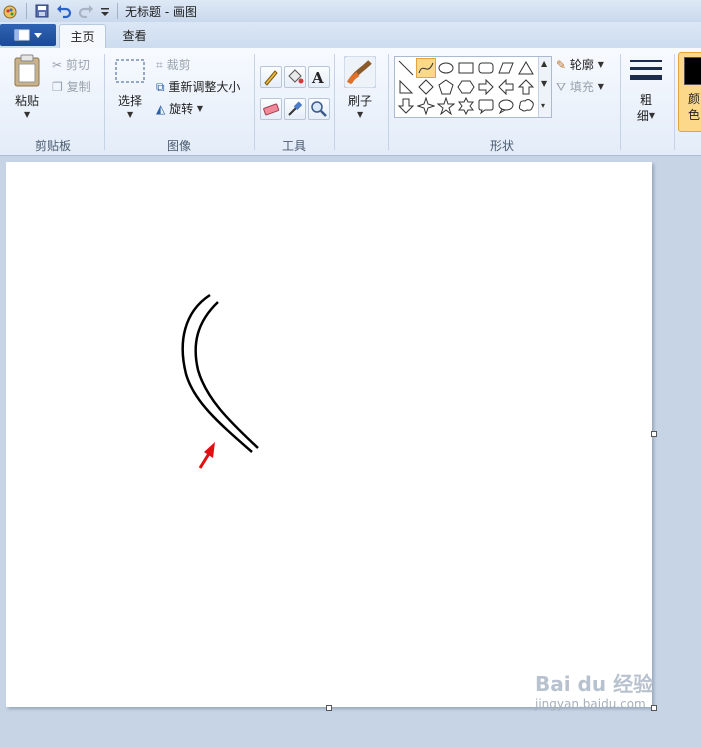 The width and height of the screenshot is (701, 747). Describe the element at coordinates (466, 106) in the screenshot. I see `six-point-star-shape-icon` at that location.